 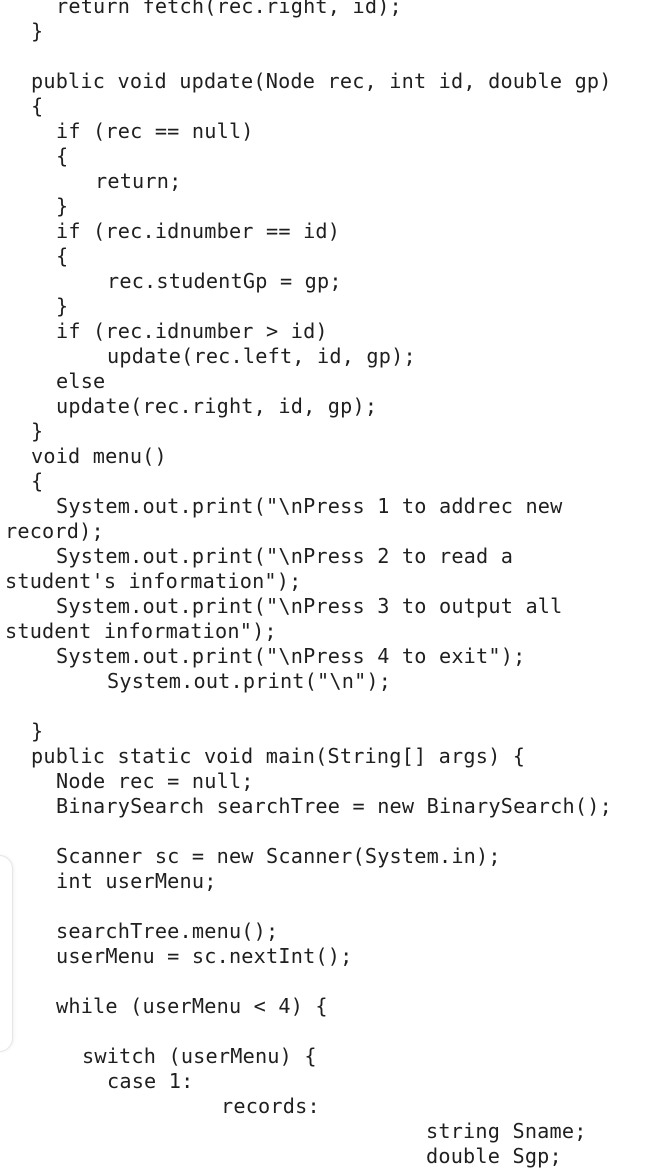 What do you see at coordinates (322, 456) in the screenshot?
I see `code-line: void menu()` at bounding box center [322, 456].